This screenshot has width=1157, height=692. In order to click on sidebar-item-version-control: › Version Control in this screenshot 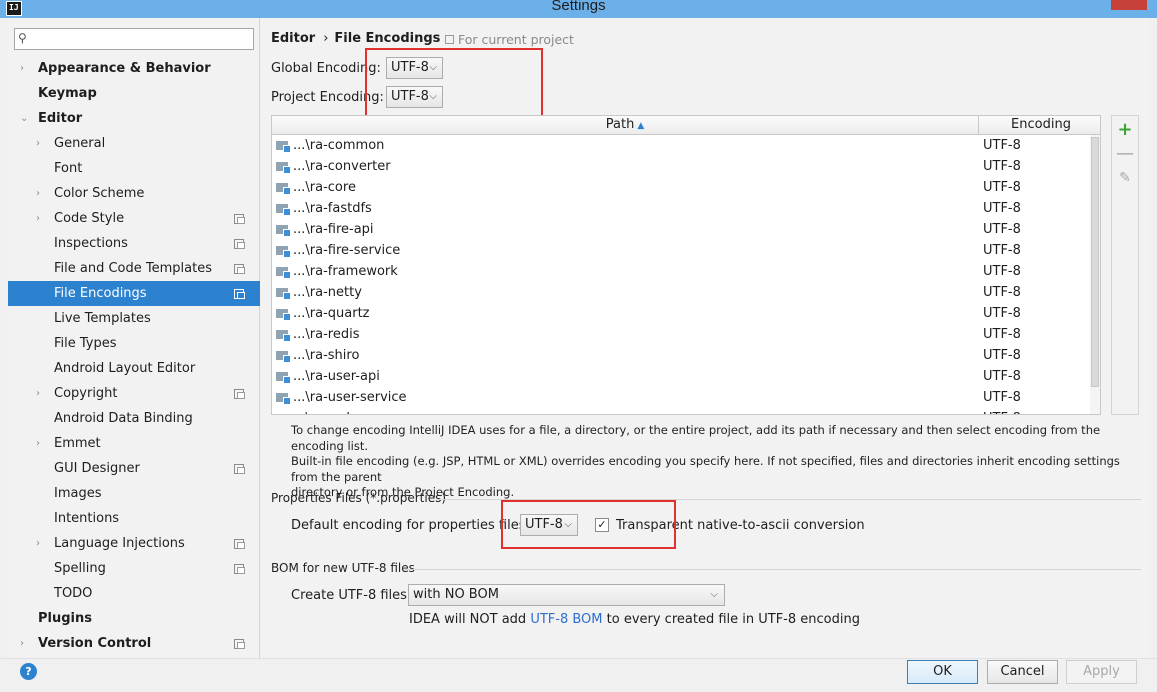, I will do `click(134, 643)`.